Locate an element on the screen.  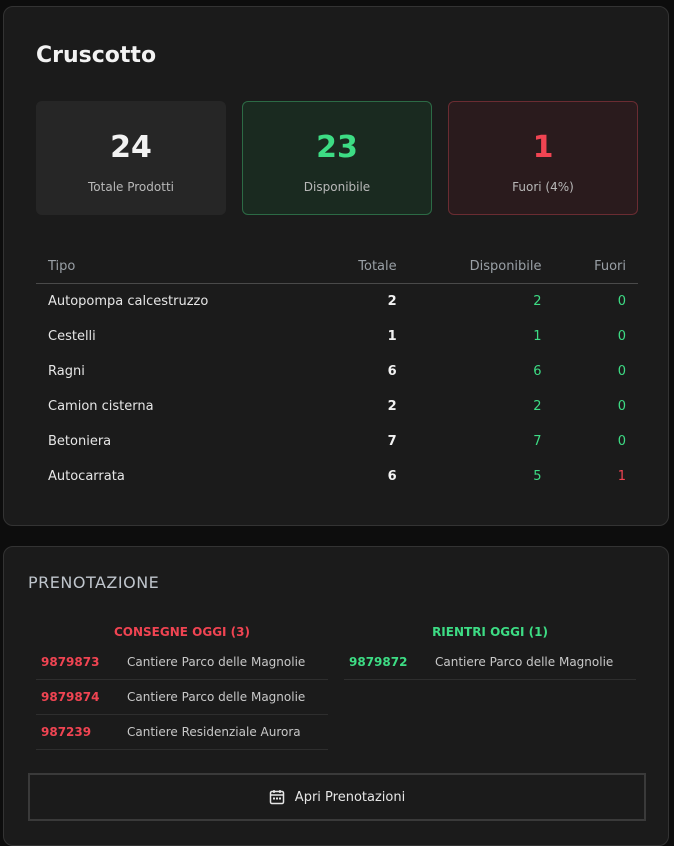
stat-out-value: 1 is located at coordinates (543, 147).